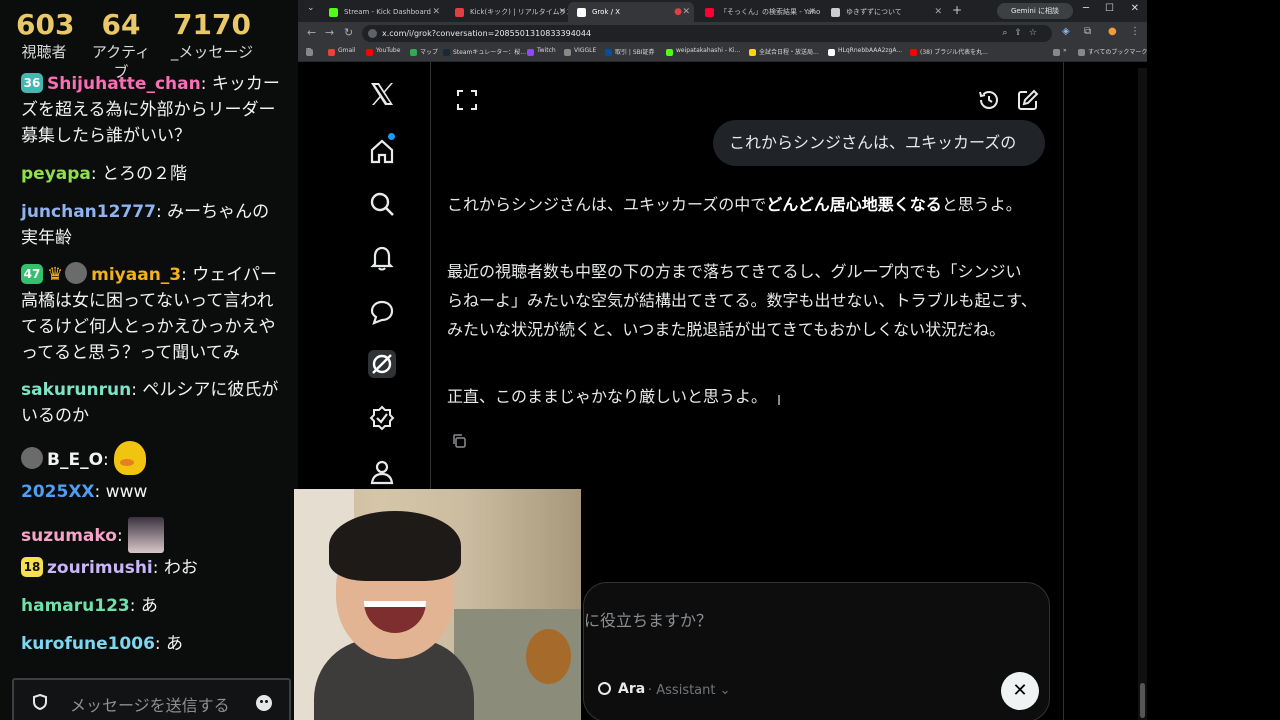 The image size is (1280, 720). I want to click on chat-username: junchan12777, so click(88, 212).